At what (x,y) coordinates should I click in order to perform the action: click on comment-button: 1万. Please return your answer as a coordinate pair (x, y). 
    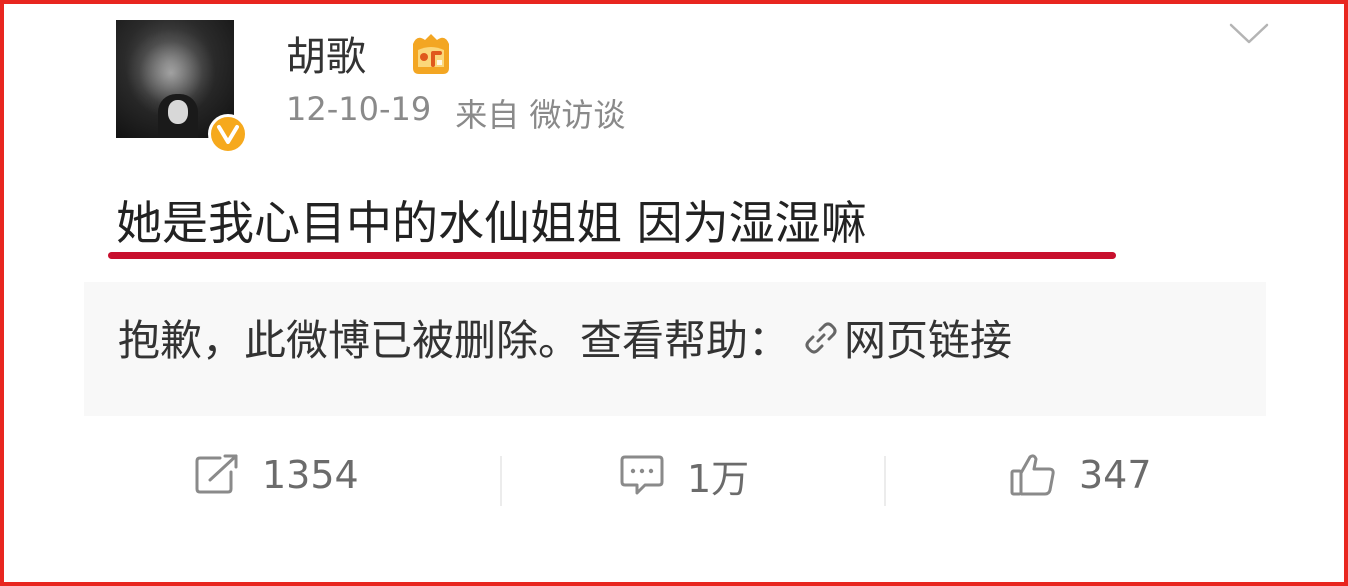
    Looking at the image, I should click on (684, 475).